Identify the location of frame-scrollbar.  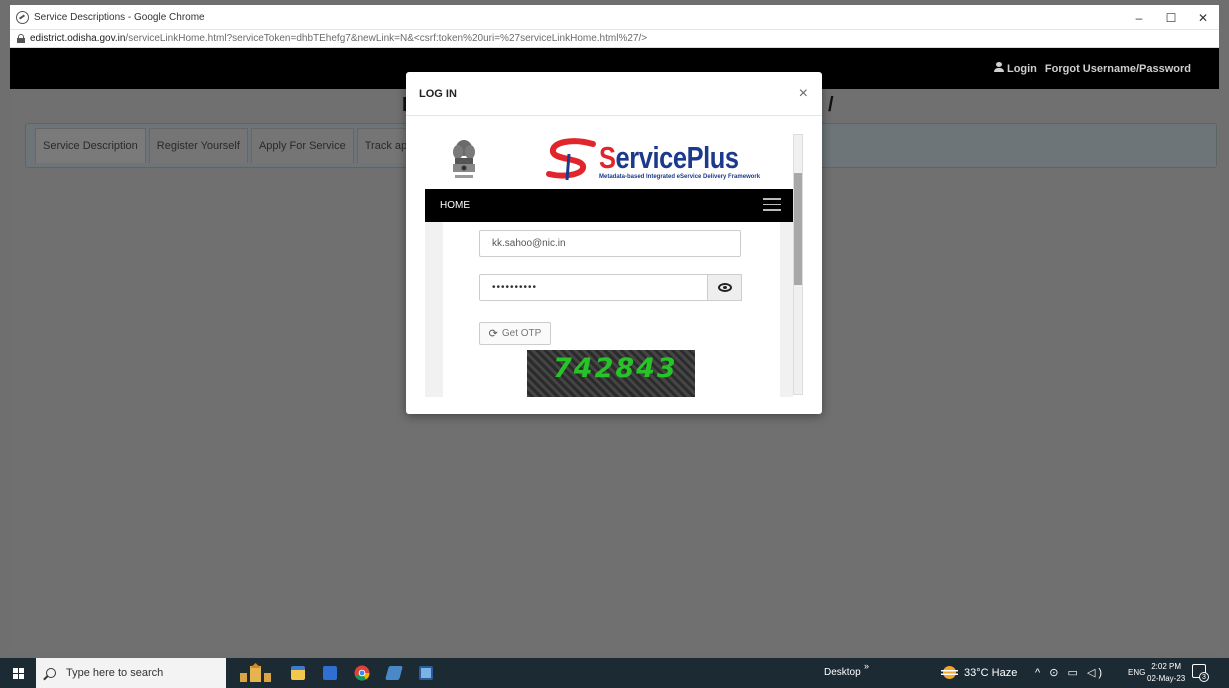
(798, 264).